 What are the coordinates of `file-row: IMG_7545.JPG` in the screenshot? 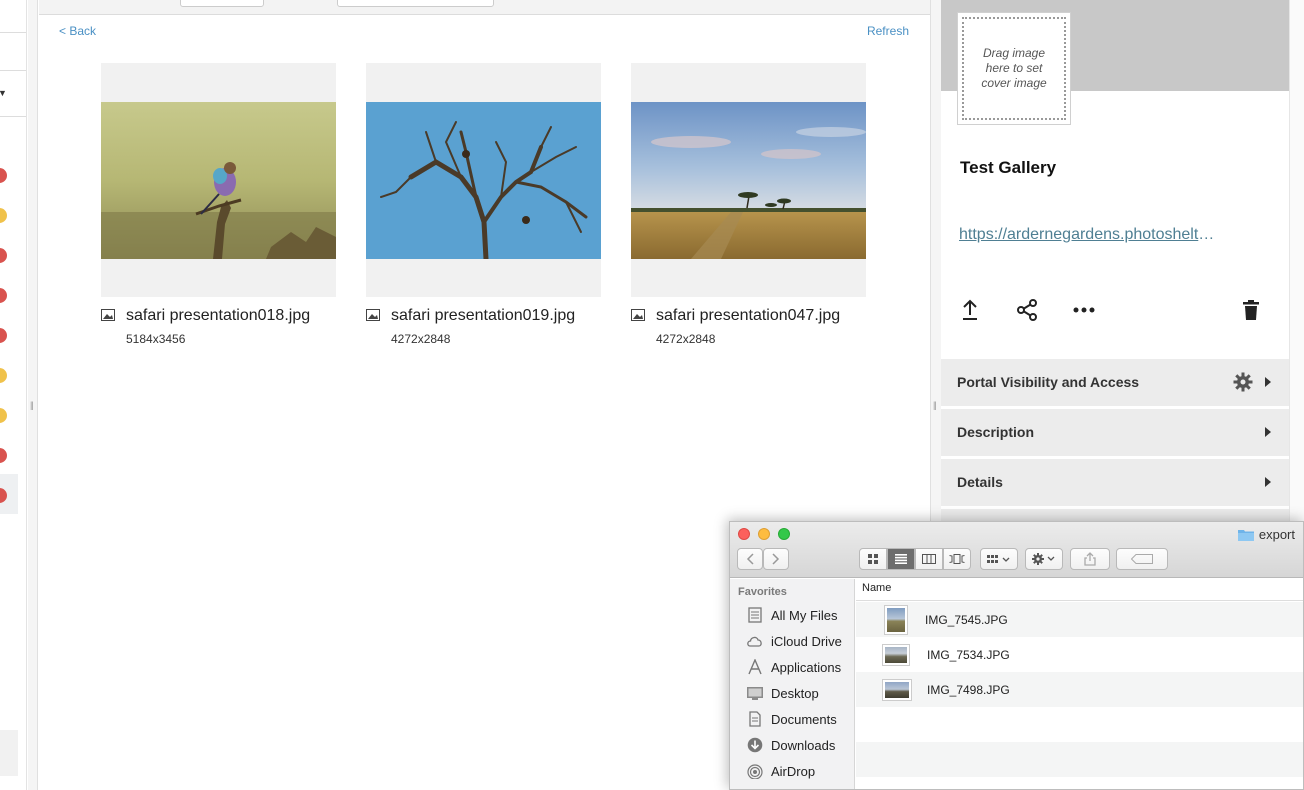 It's located at (1079, 619).